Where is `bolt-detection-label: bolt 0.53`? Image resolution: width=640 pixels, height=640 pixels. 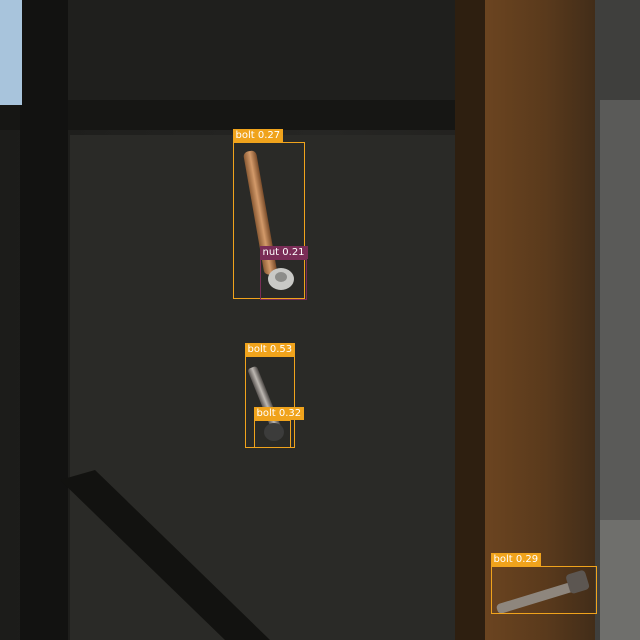
bolt-detection-label: bolt 0.53 is located at coordinates (270, 349).